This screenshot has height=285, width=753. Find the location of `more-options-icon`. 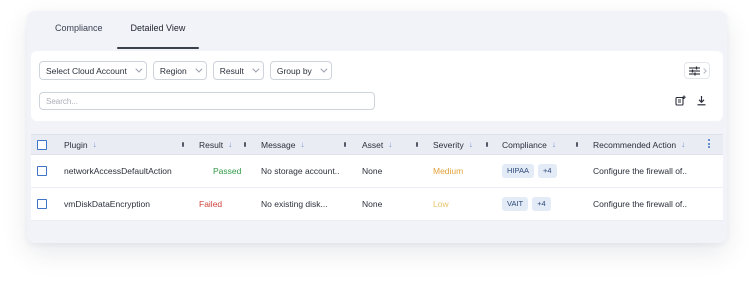

more-options-icon is located at coordinates (709, 143).